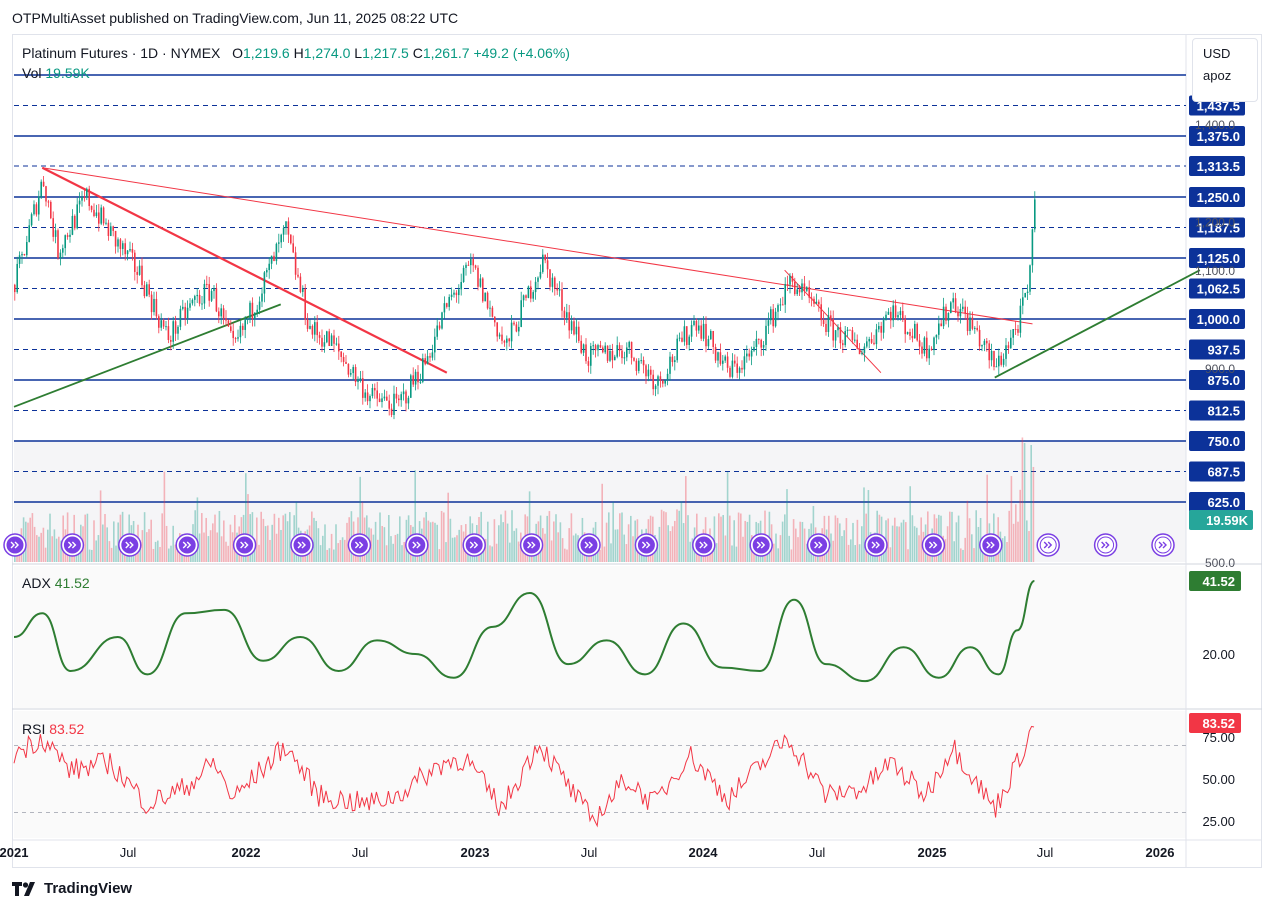  I want to click on unit-label: apoz, so click(1225, 72).